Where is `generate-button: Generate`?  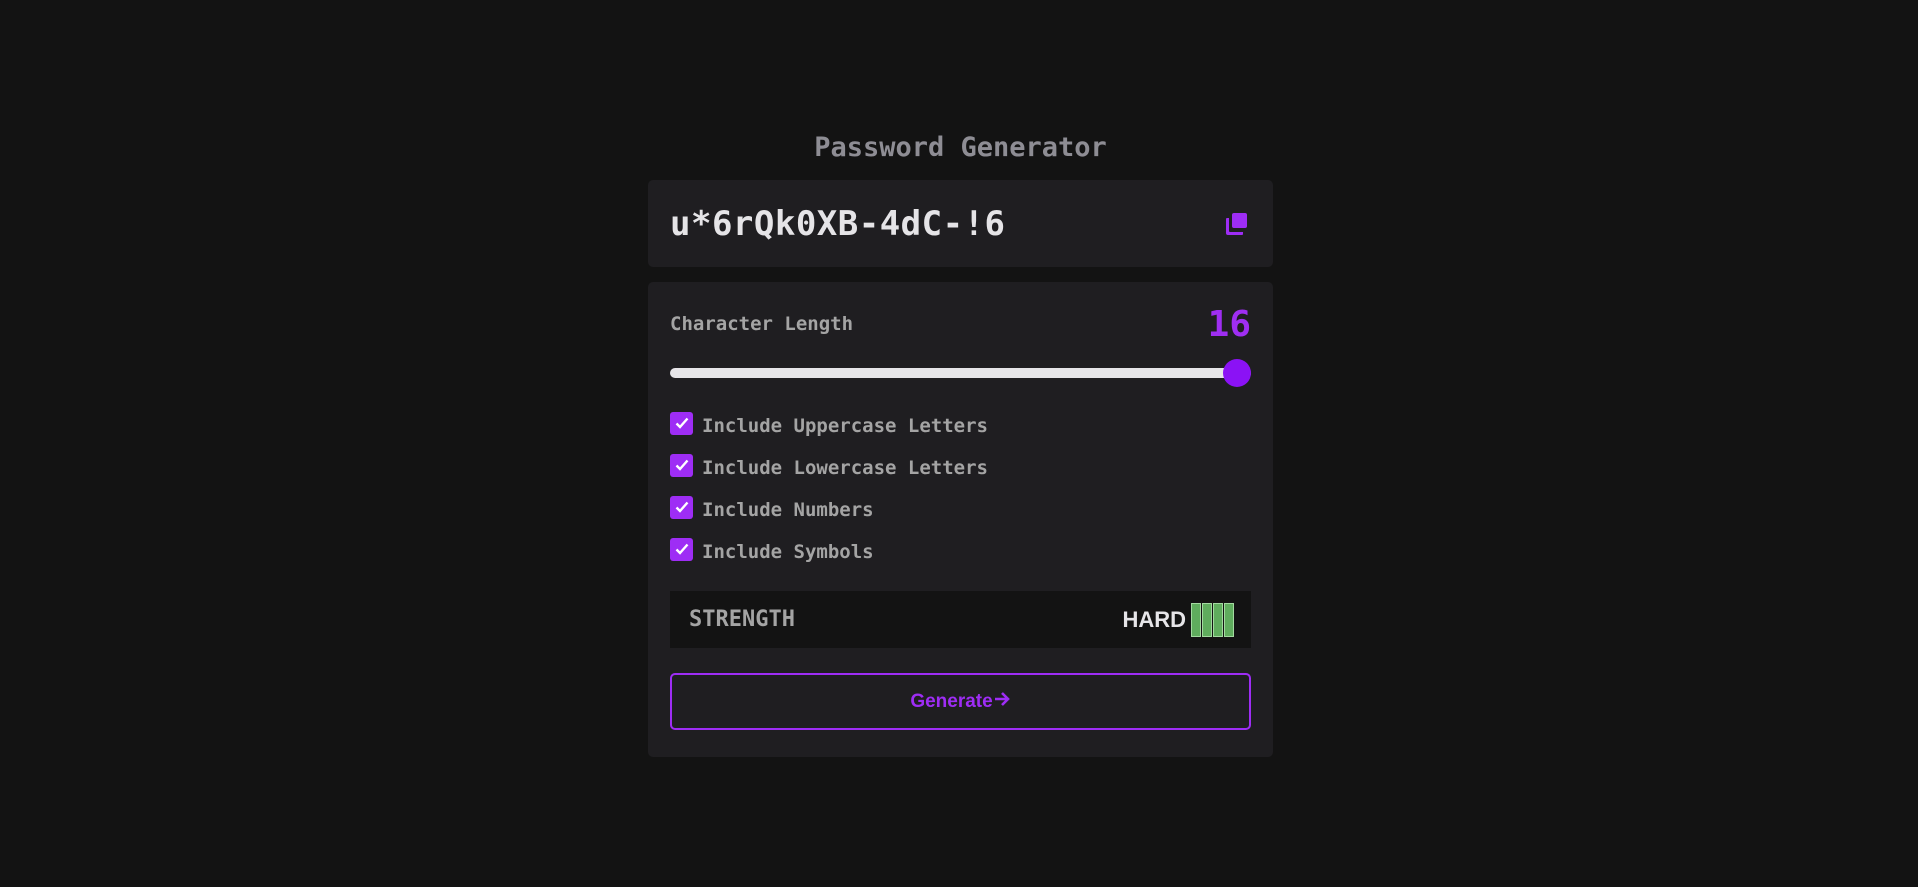 generate-button: Generate is located at coordinates (960, 701).